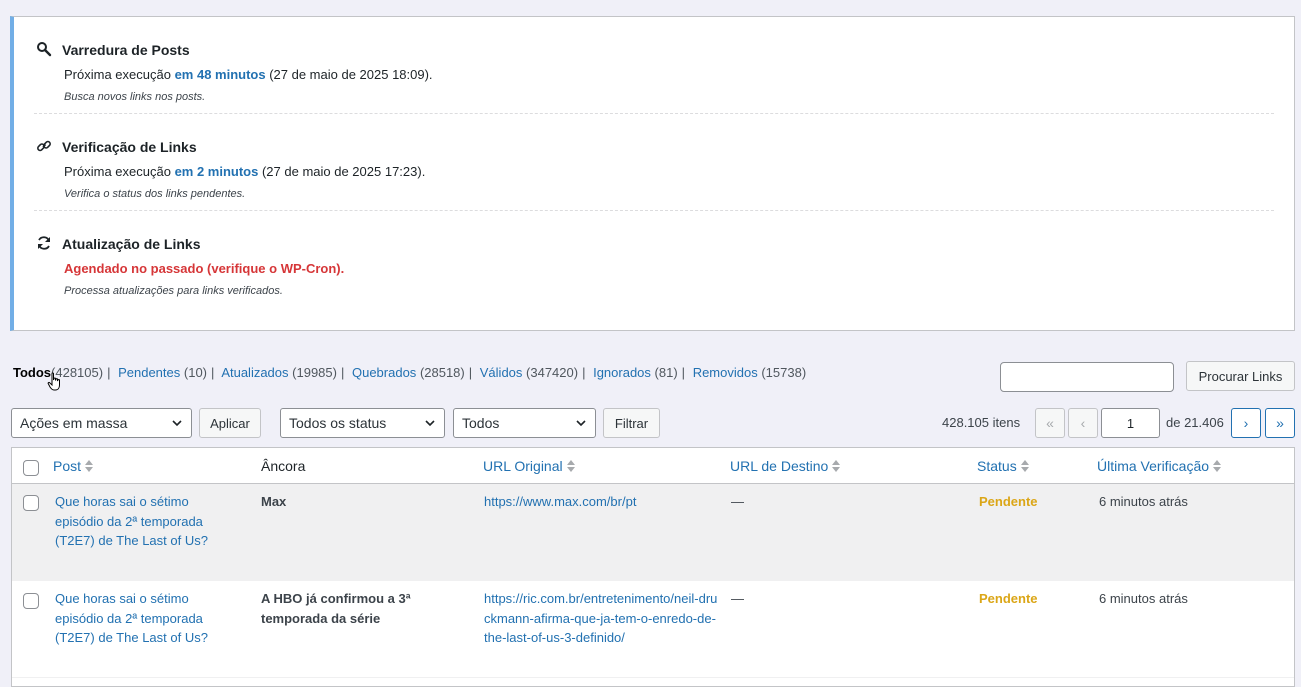 This screenshot has height=687, width=1301. I want to click on last-page-button: », so click(1280, 423).